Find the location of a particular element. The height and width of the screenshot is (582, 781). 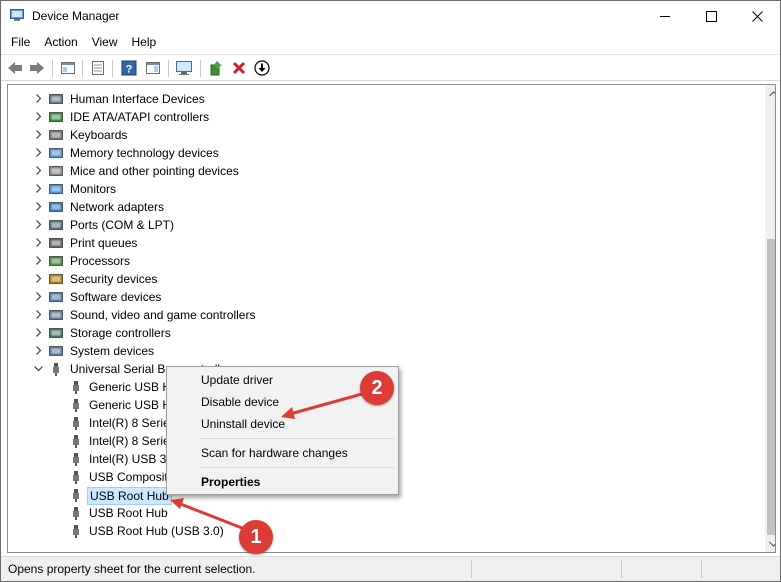

scroll-thumb is located at coordinates (771, 387).